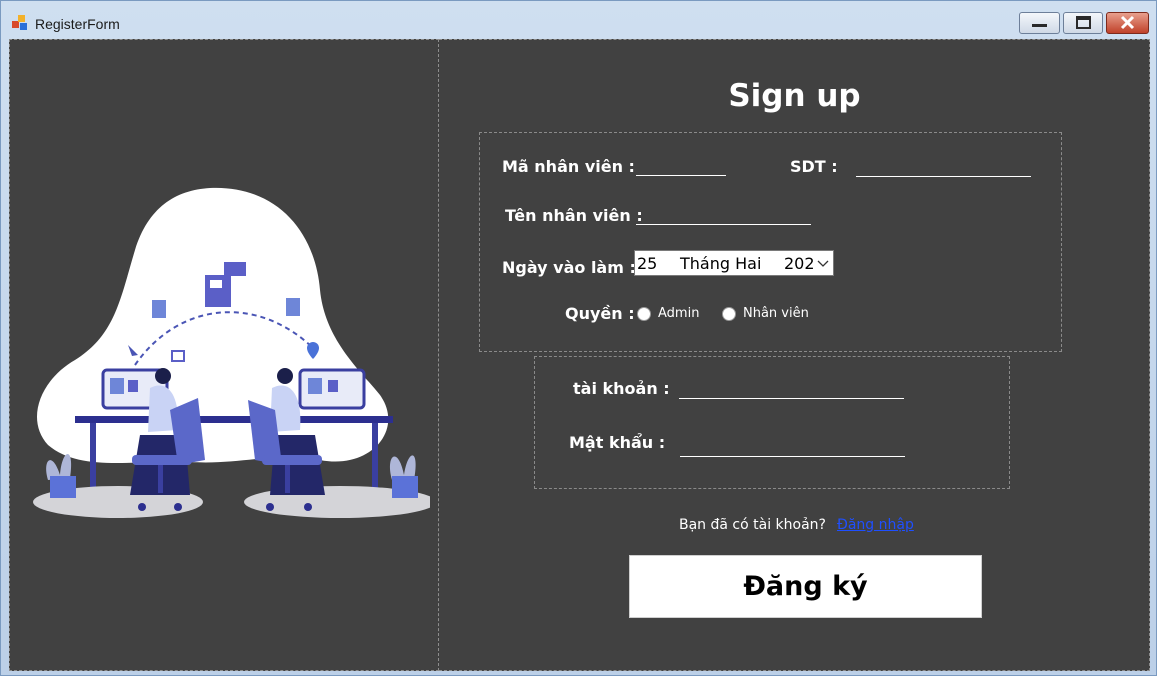 Image resolution: width=1157 pixels, height=676 pixels. I want to click on employee-id-label: Mã nhân viên :, so click(568, 166).